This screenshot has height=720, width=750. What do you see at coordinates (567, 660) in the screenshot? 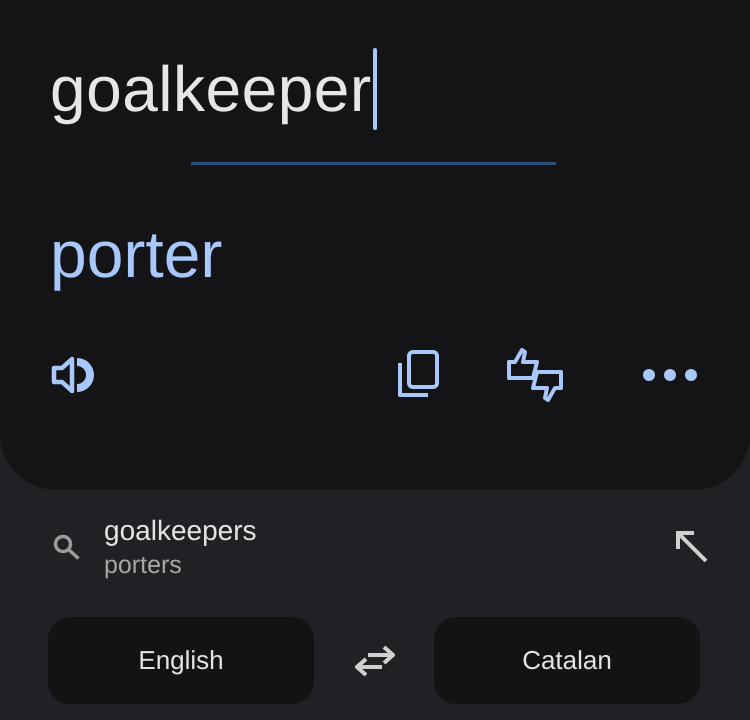
I see `target-language-button: Catalan` at bounding box center [567, 660].